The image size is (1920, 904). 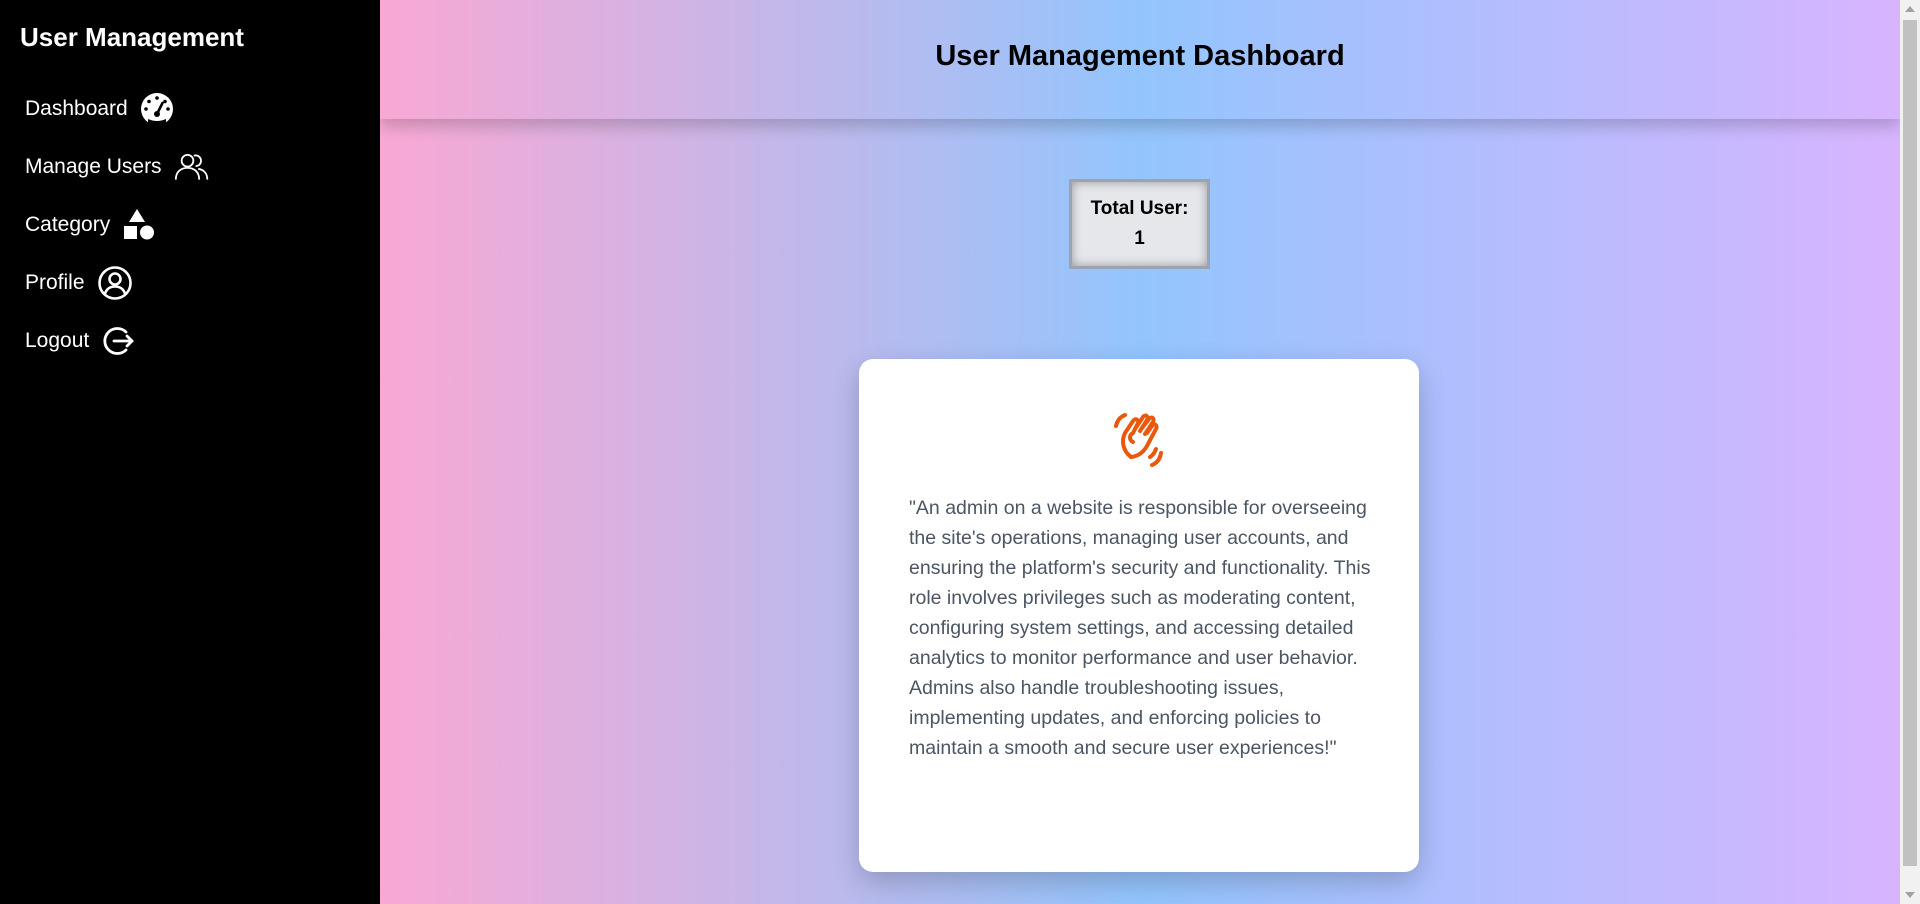 I want to click on sidebar-item-logout: Logout, so click(x=117, y=341).